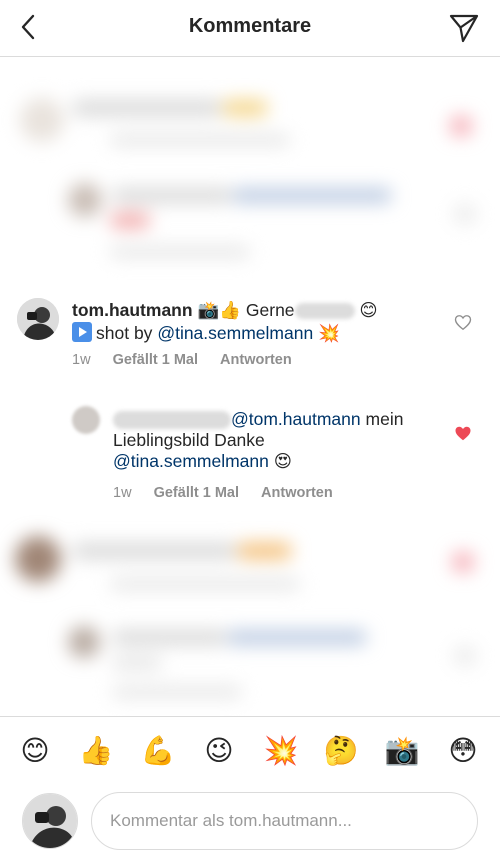 This screenshot has height=861, width=500. What do you see at coordinates (270, 310) in the screenshot?
I see `comment-body: Gerne` at bounding box center [270, 310].